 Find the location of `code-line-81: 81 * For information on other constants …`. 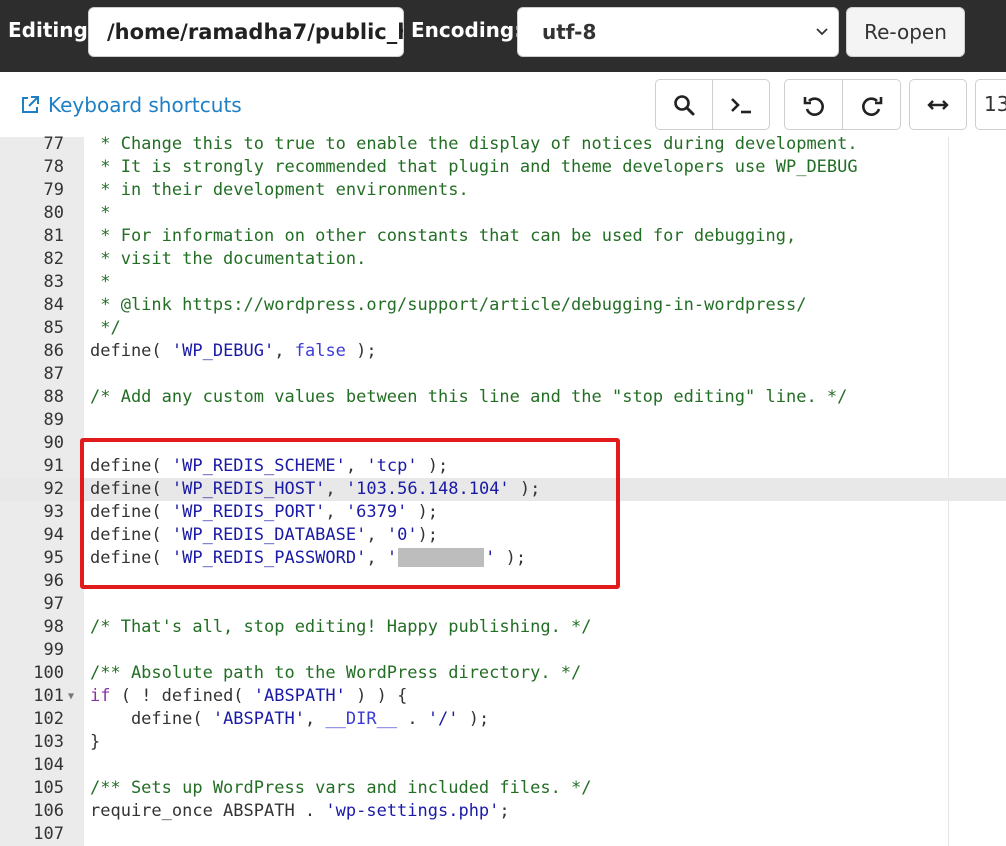

code-line-81: 81 * For information on other constants … is located at coordinates (503, 236).